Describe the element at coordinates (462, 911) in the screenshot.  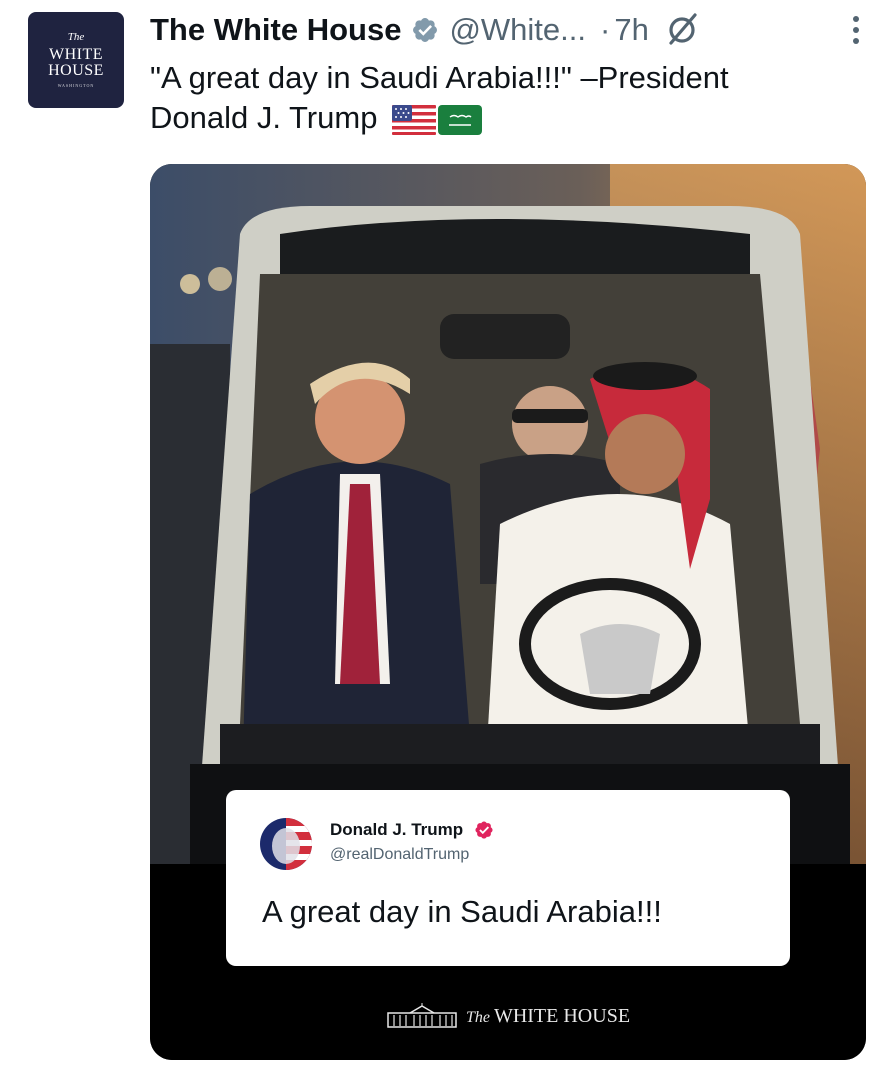
I see `quoted-post-text: A great day in Saudi Arabia!!!` at that location.